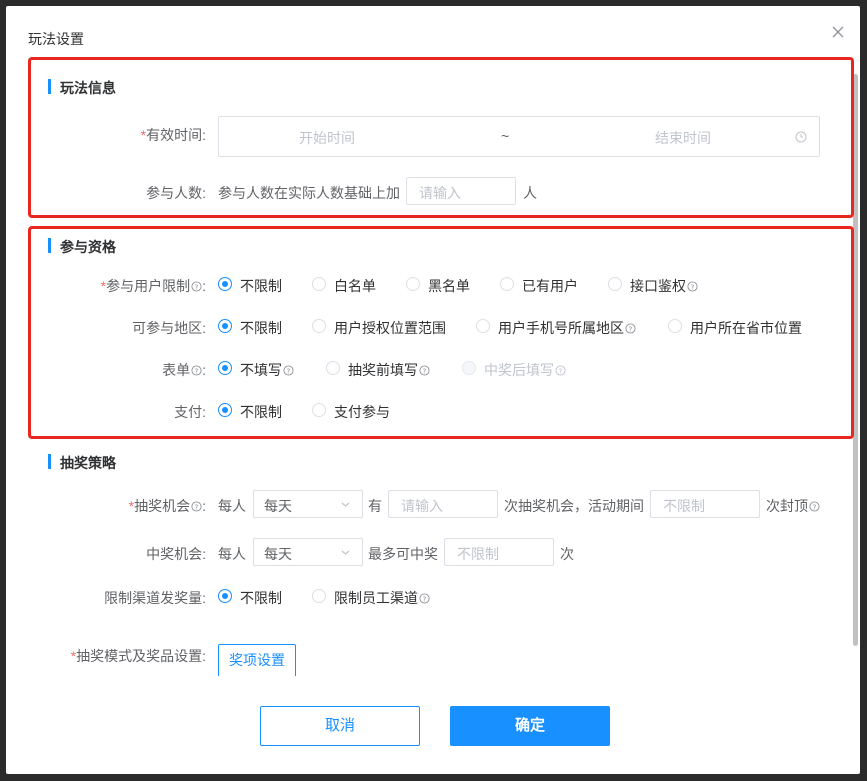 The height and width of the screenshot is (781, 867). What do you see at coordinates (683, 138) in the screenshot?
I see `end-time-input: 结束时间` at bounding box center [683, 138].